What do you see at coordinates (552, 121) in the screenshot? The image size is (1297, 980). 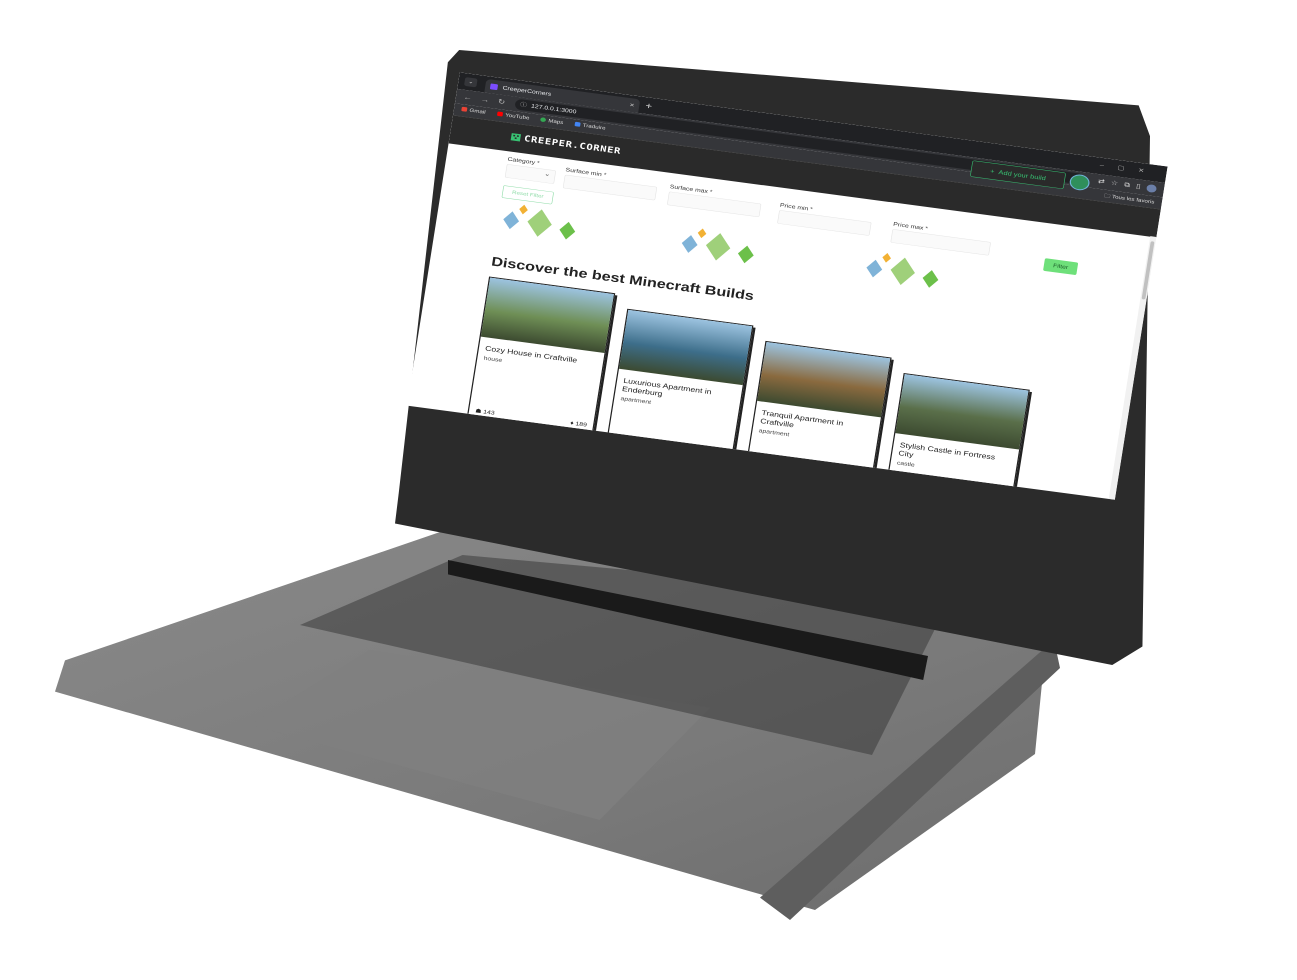 I see `bookmark-maps: Maps` at bounding box center [552, 121].